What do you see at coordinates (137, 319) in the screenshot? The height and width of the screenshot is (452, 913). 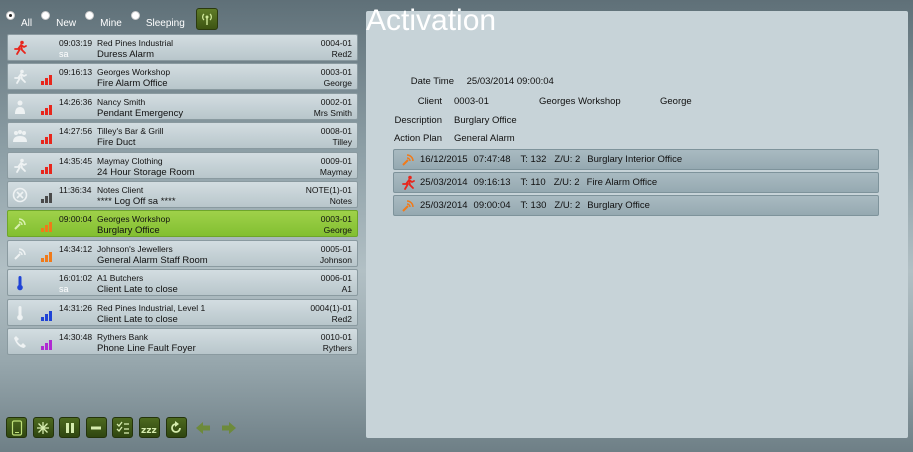 I see `alarm-event: Client Late to close` at bounding box center [137, 319].